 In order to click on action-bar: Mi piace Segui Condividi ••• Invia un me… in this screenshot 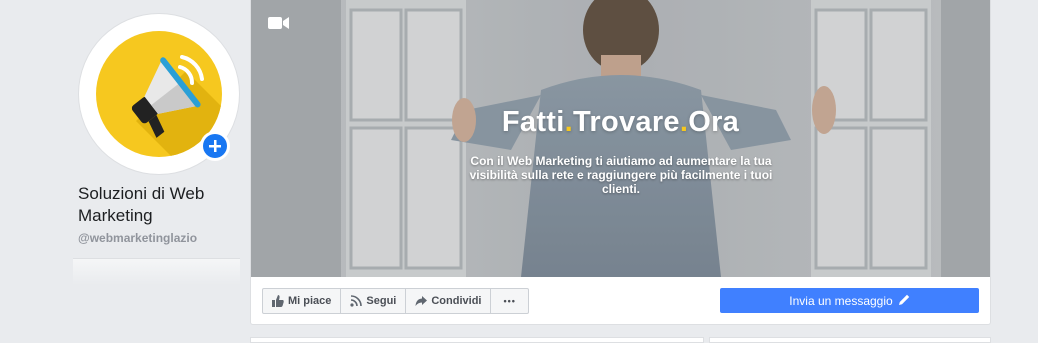, I will do `click(620, 300)`.